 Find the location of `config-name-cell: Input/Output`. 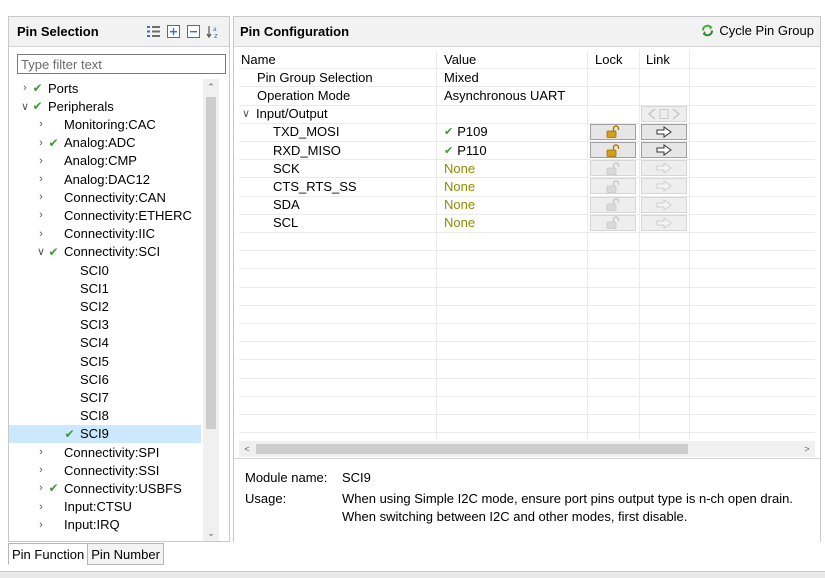

config-name-cell: Input/Output is located at coordinates (292, 114).